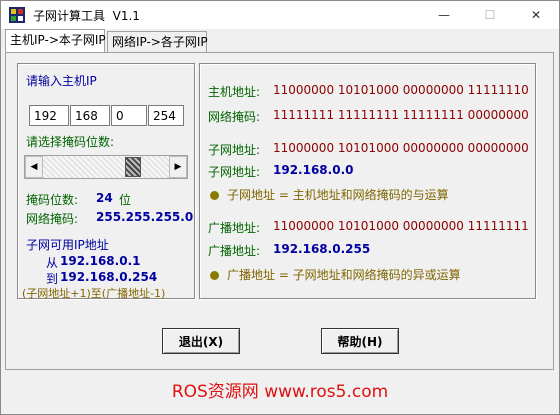  What do you see at coordinates (104, 198) in the screenshot?
I see `mask-bits-value: 24` at bounding box center [104, 198].